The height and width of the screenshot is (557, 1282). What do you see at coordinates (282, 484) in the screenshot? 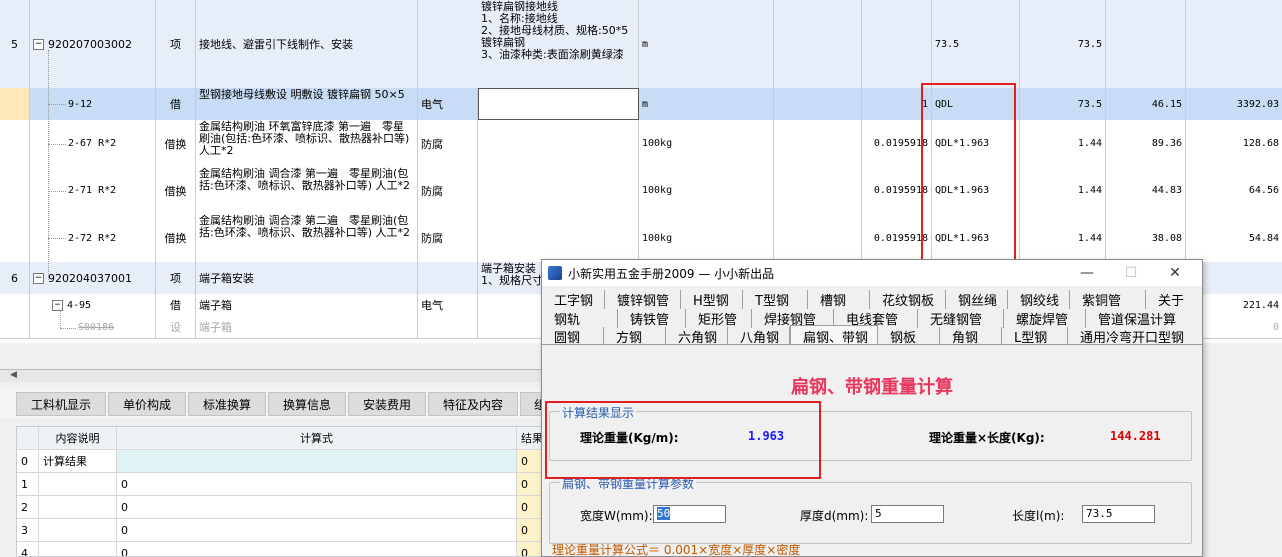
I see `table-row: 1 0 0` at bounding box center [282, 484].